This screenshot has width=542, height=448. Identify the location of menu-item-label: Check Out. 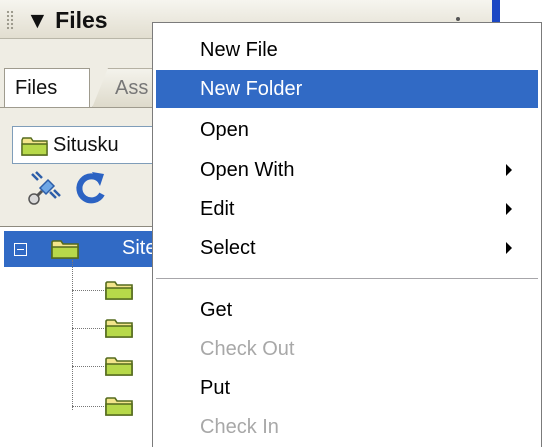
(247, 349).